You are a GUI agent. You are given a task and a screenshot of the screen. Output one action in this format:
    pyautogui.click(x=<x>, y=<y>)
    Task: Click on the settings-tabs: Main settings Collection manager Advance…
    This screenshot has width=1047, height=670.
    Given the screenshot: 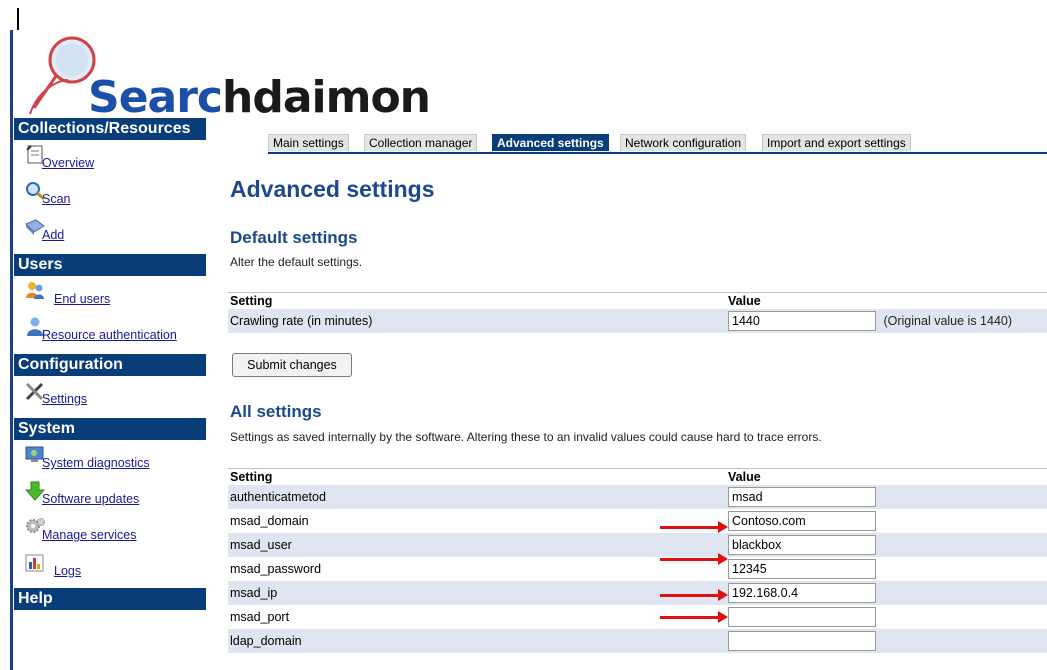 What is the action you would take?
    pyautogui.click(x=657, y=143)
    